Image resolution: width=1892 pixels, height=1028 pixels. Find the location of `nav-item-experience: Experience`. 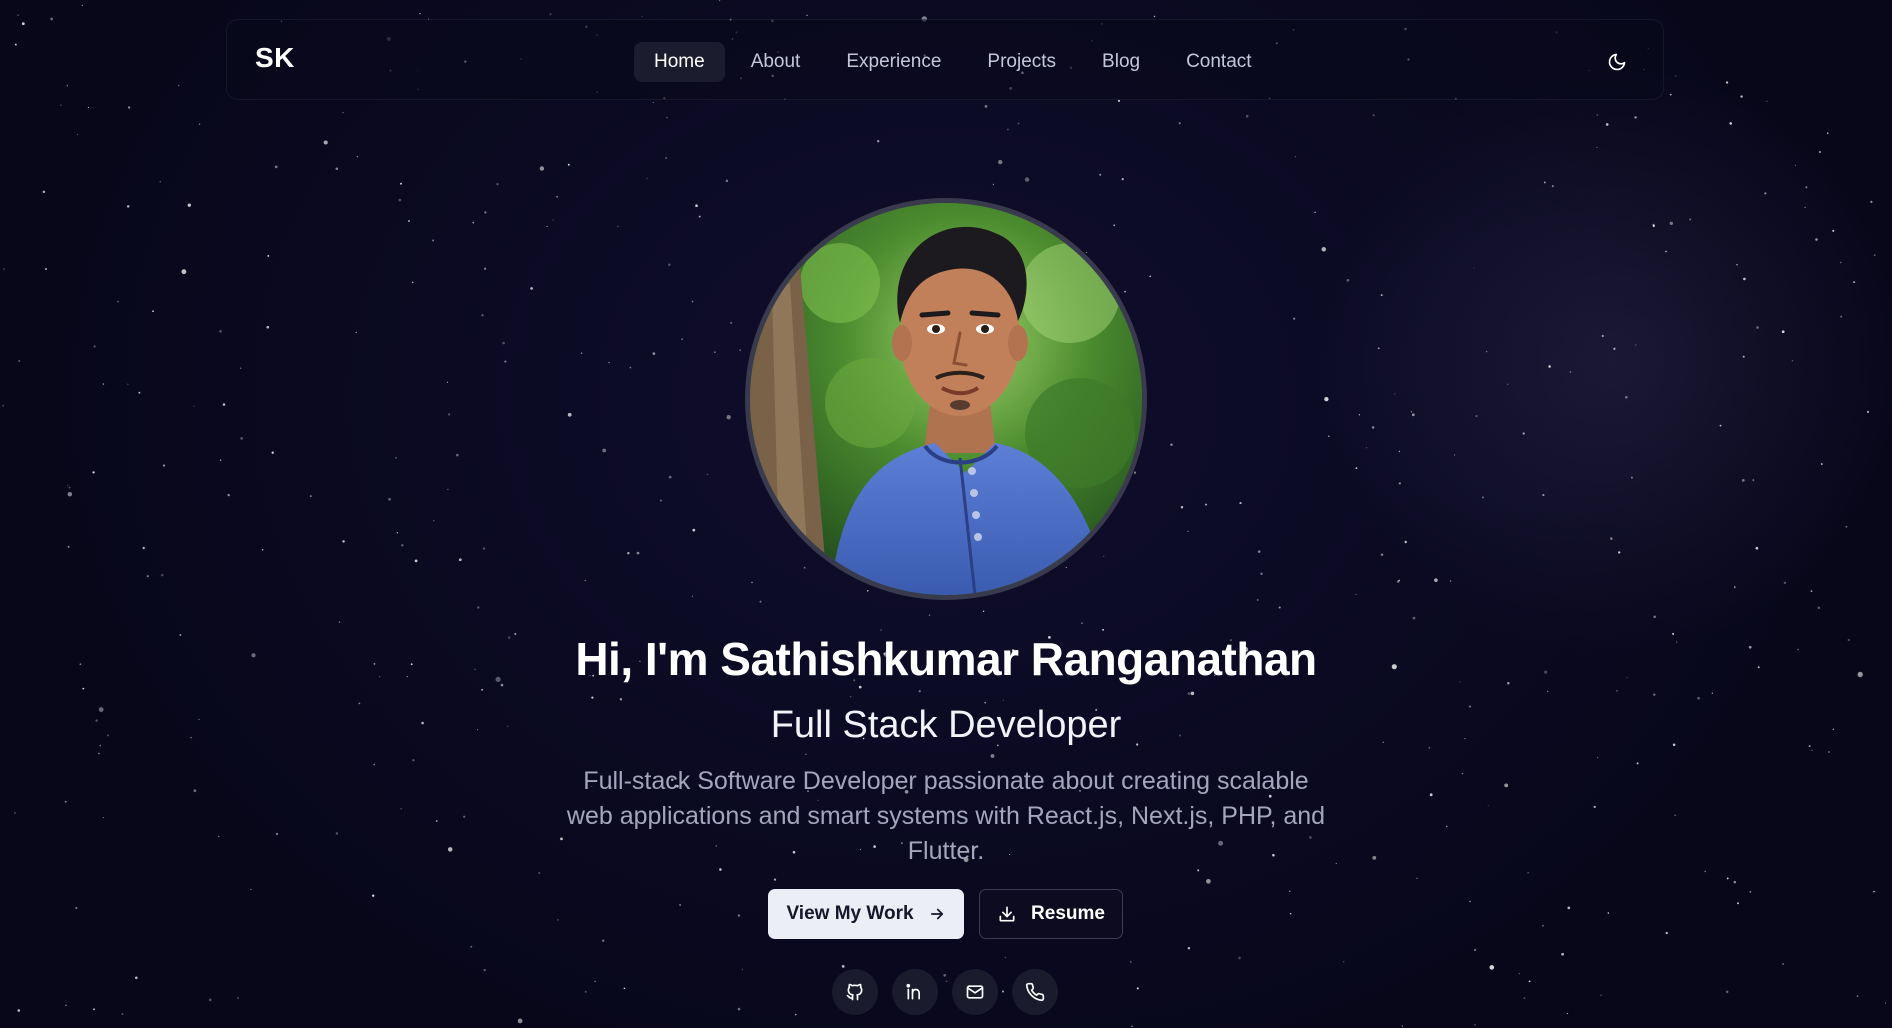

nav-item-experience: Experience is located at coordinates (893, 62).